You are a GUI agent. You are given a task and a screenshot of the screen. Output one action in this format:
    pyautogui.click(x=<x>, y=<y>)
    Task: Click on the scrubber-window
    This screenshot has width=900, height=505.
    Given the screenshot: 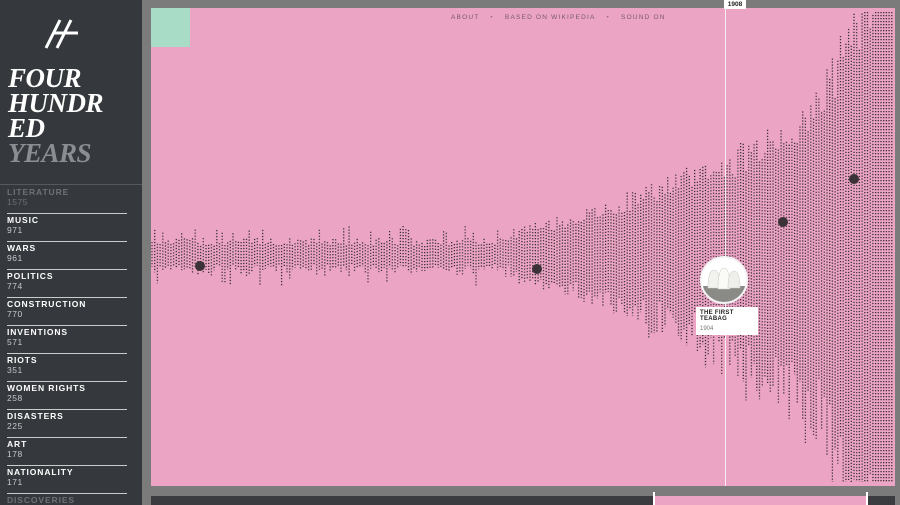 What is the action you would take?
    pyautogui.click(x=760, y=500)
    